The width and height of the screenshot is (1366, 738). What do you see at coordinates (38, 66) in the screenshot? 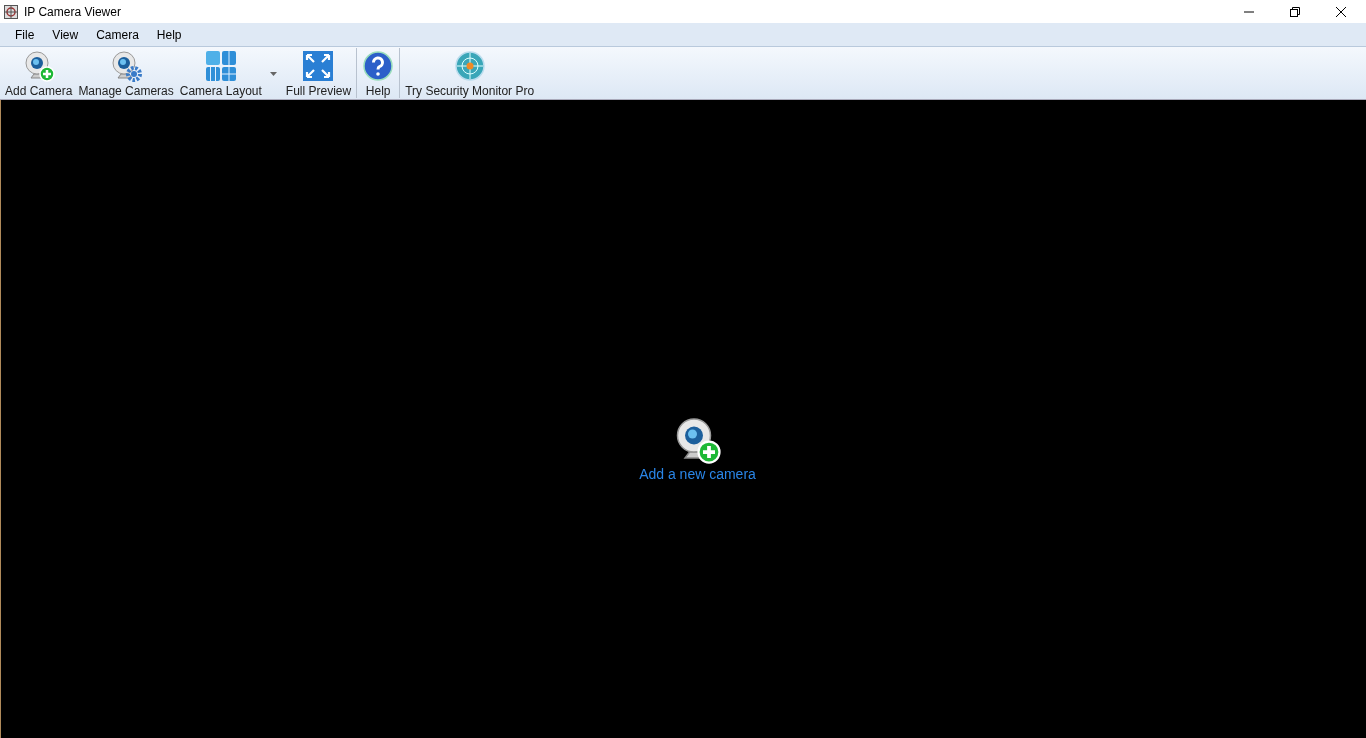
I see `webcam-plus-icon` at bounding box center [38, 66].